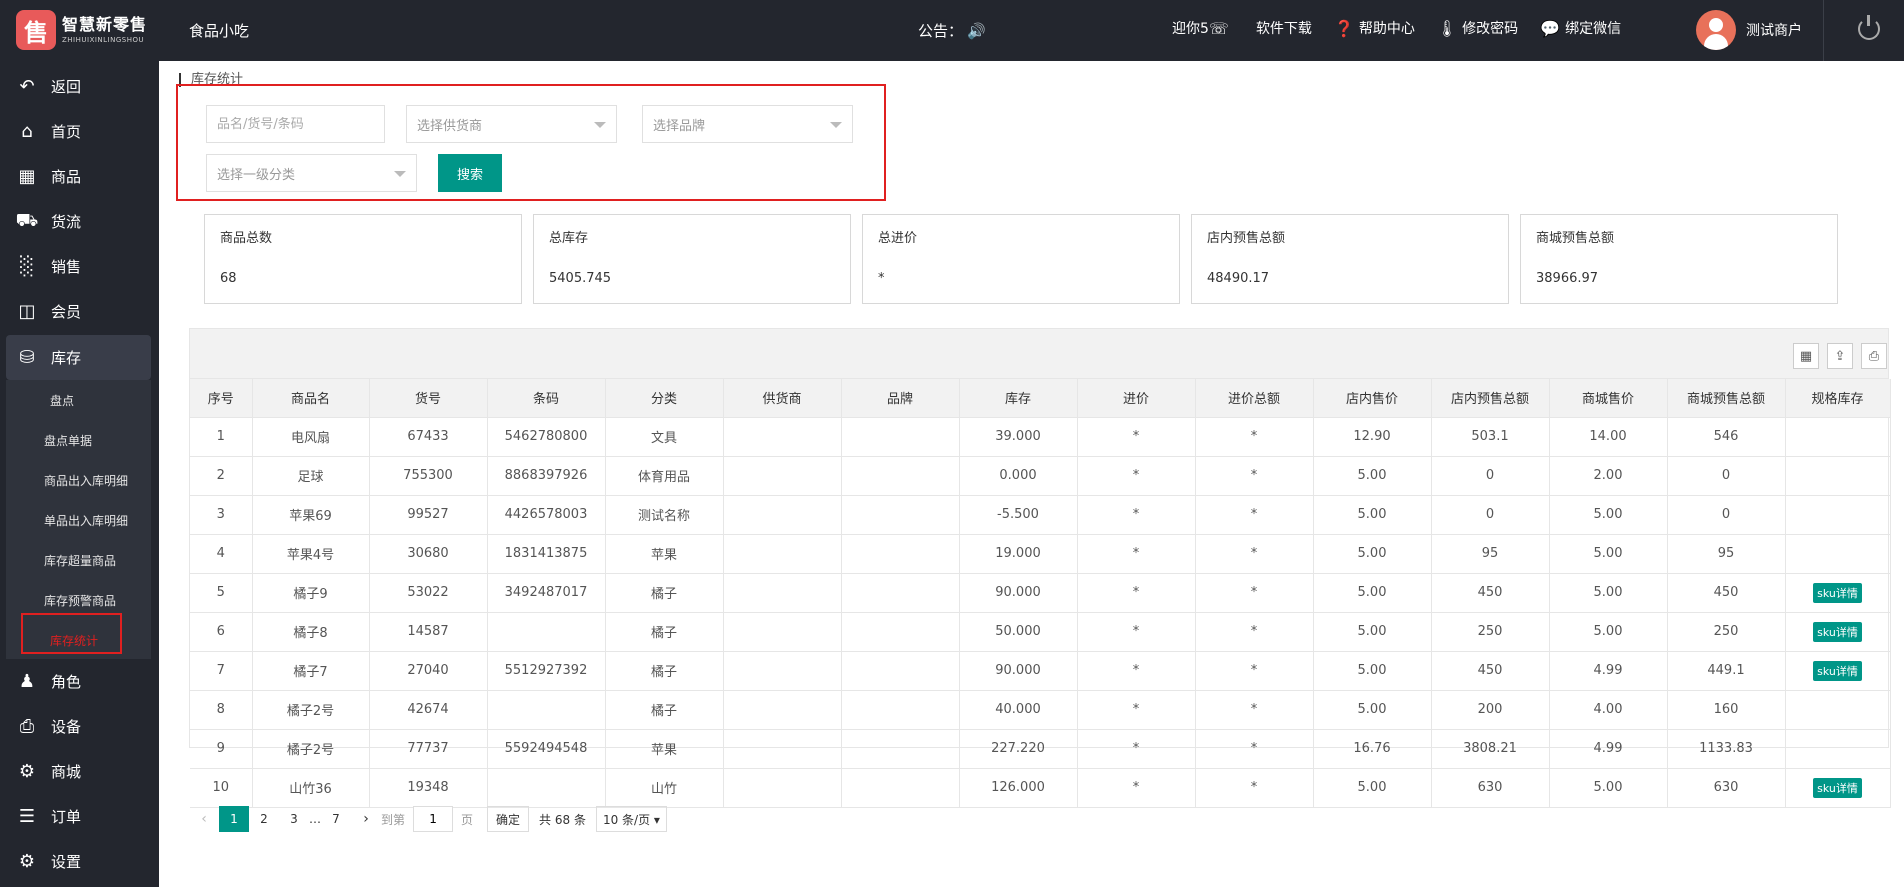 The image size is (1904, 887). What do you see at coordinates (27, 131) in the screenshot?
I see `home-icon: ⌂` at bounding box center [27, 131].